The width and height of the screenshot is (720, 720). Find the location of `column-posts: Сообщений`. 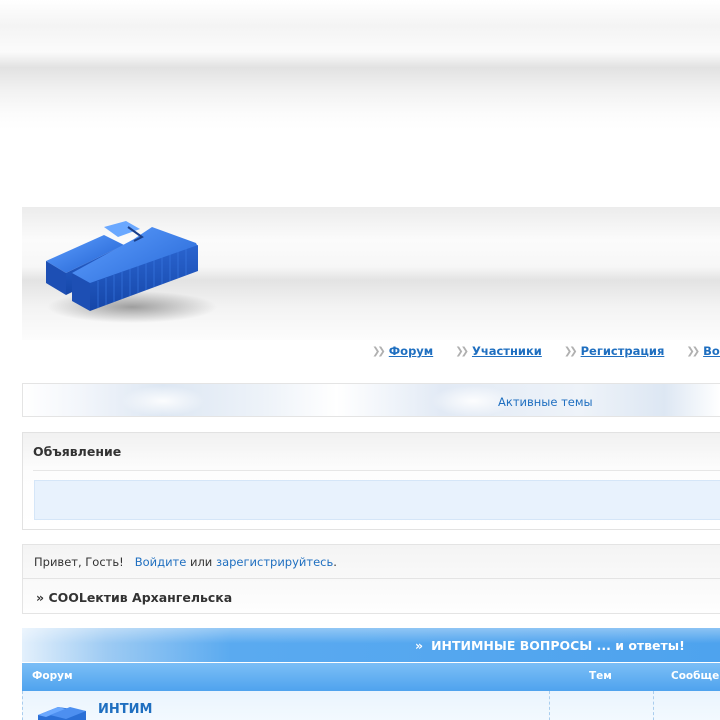

column-posts: Сообщений is located at coordinates (695, 676).